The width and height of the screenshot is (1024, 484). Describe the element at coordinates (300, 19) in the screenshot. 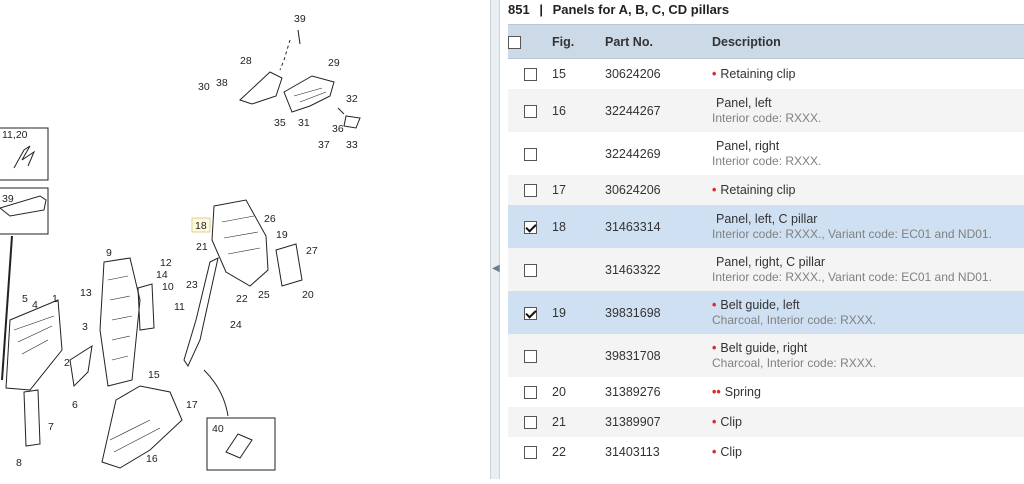

I see `callout-label: 39` at that location.